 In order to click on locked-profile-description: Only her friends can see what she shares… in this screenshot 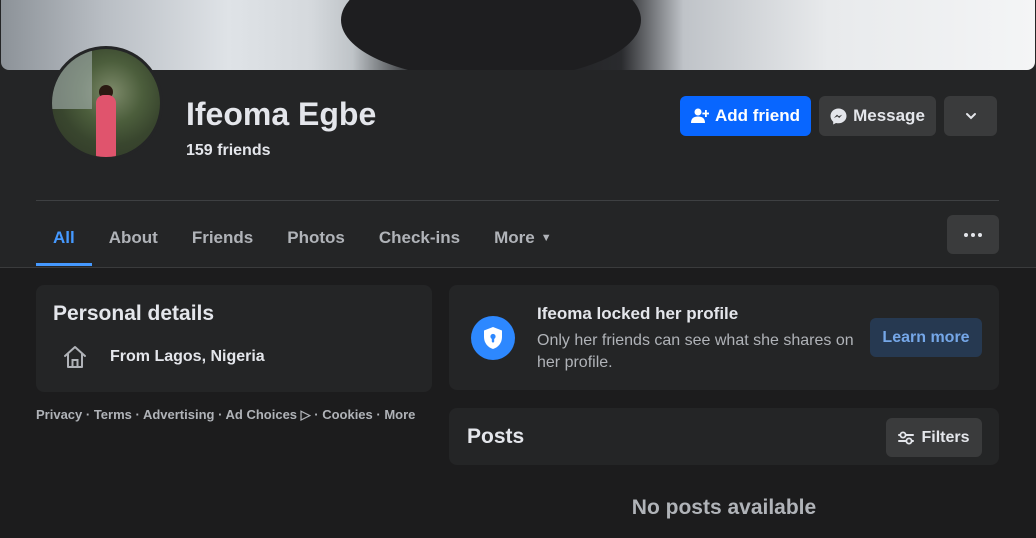, I will do `click(695, 351)`.